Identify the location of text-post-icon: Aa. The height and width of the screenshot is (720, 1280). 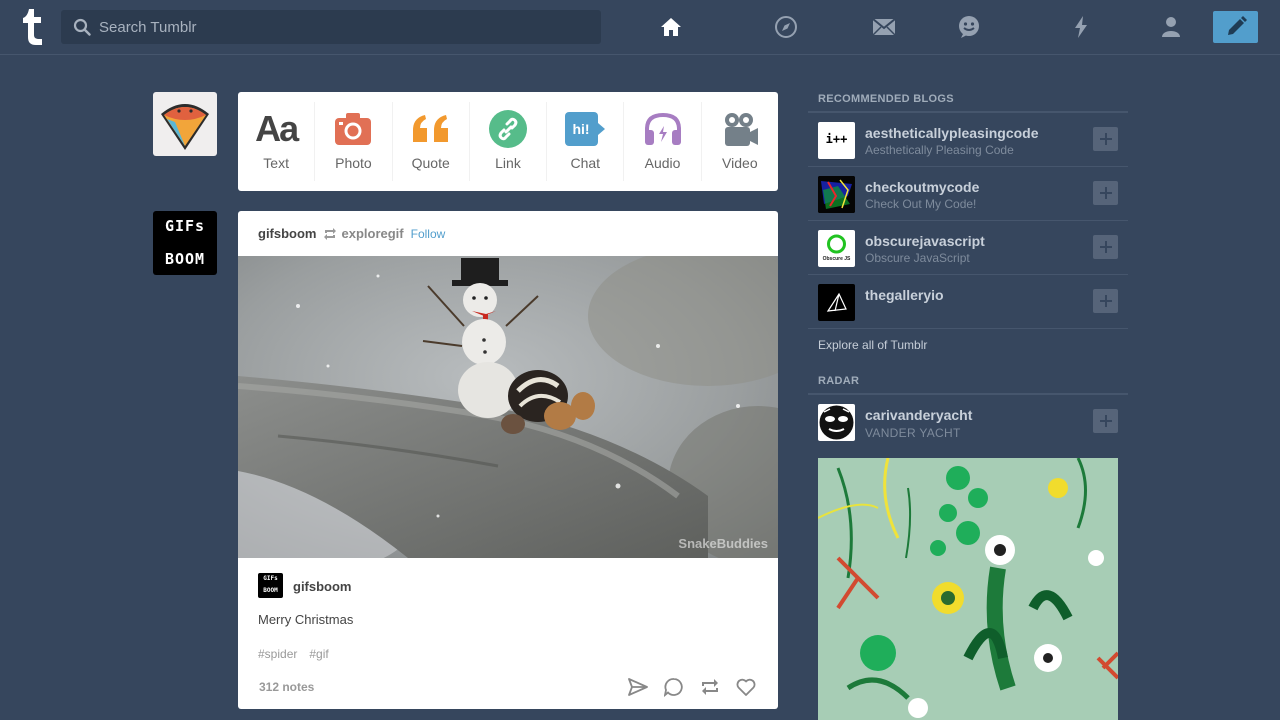
(277, 128).